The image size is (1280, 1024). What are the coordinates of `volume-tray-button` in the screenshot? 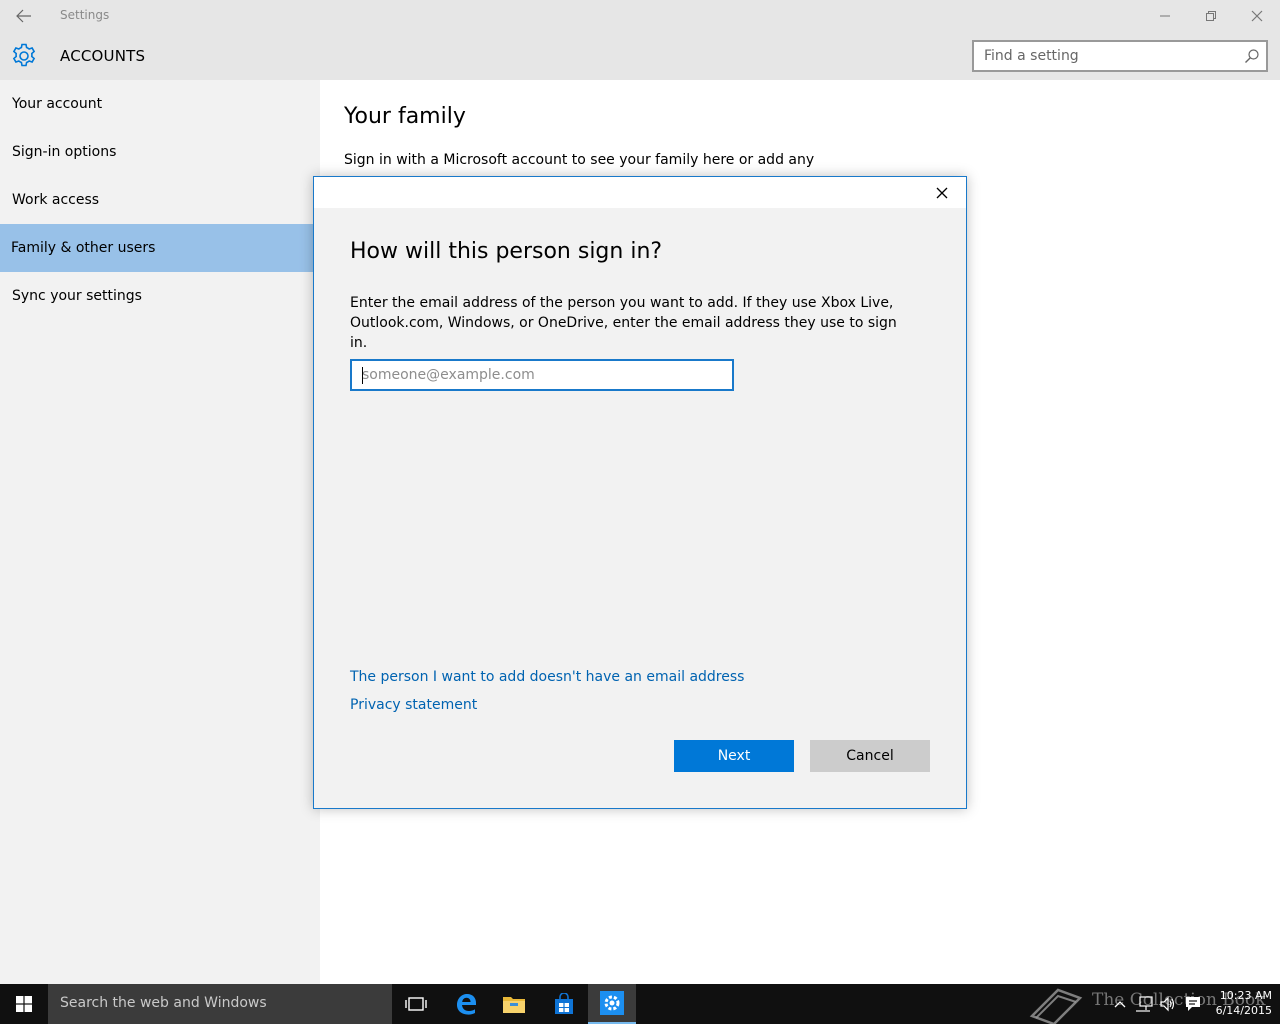 It's located at (1168, 1004).